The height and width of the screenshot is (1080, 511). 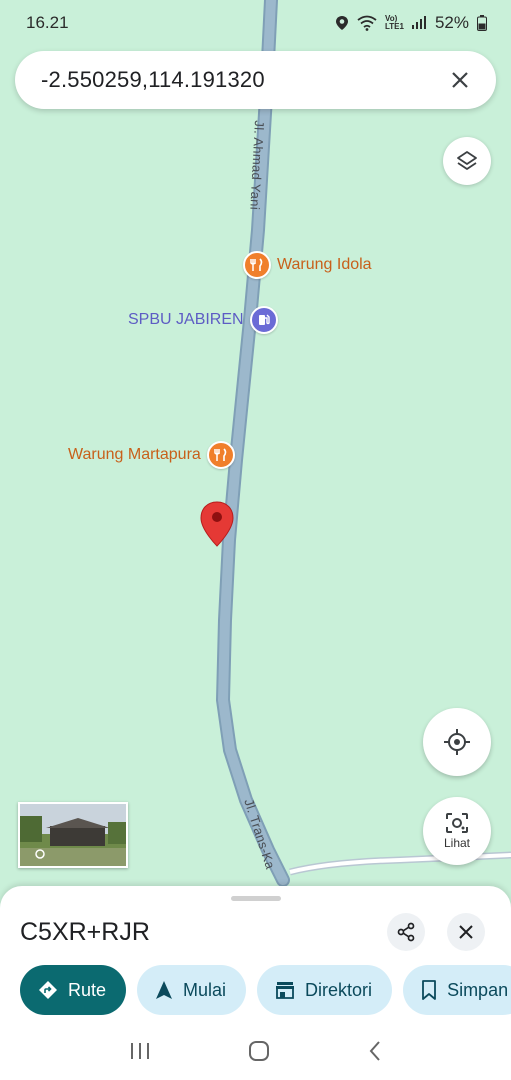 I want to click on my-location-button, so click(x=457, y=742).